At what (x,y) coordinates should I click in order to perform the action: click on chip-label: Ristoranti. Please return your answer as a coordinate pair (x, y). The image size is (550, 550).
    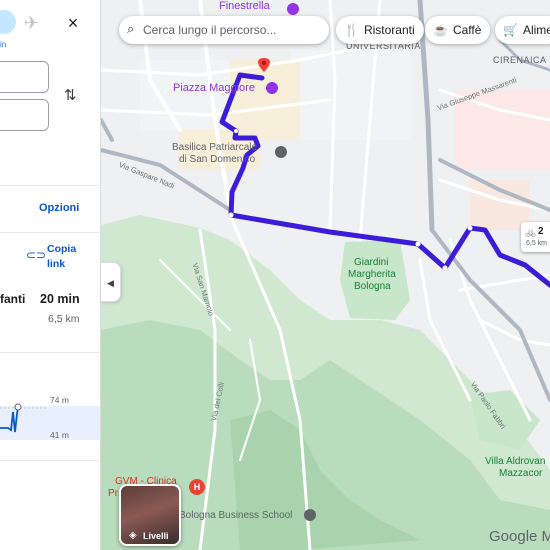
    Looking at the image, I should click on (389, 30).